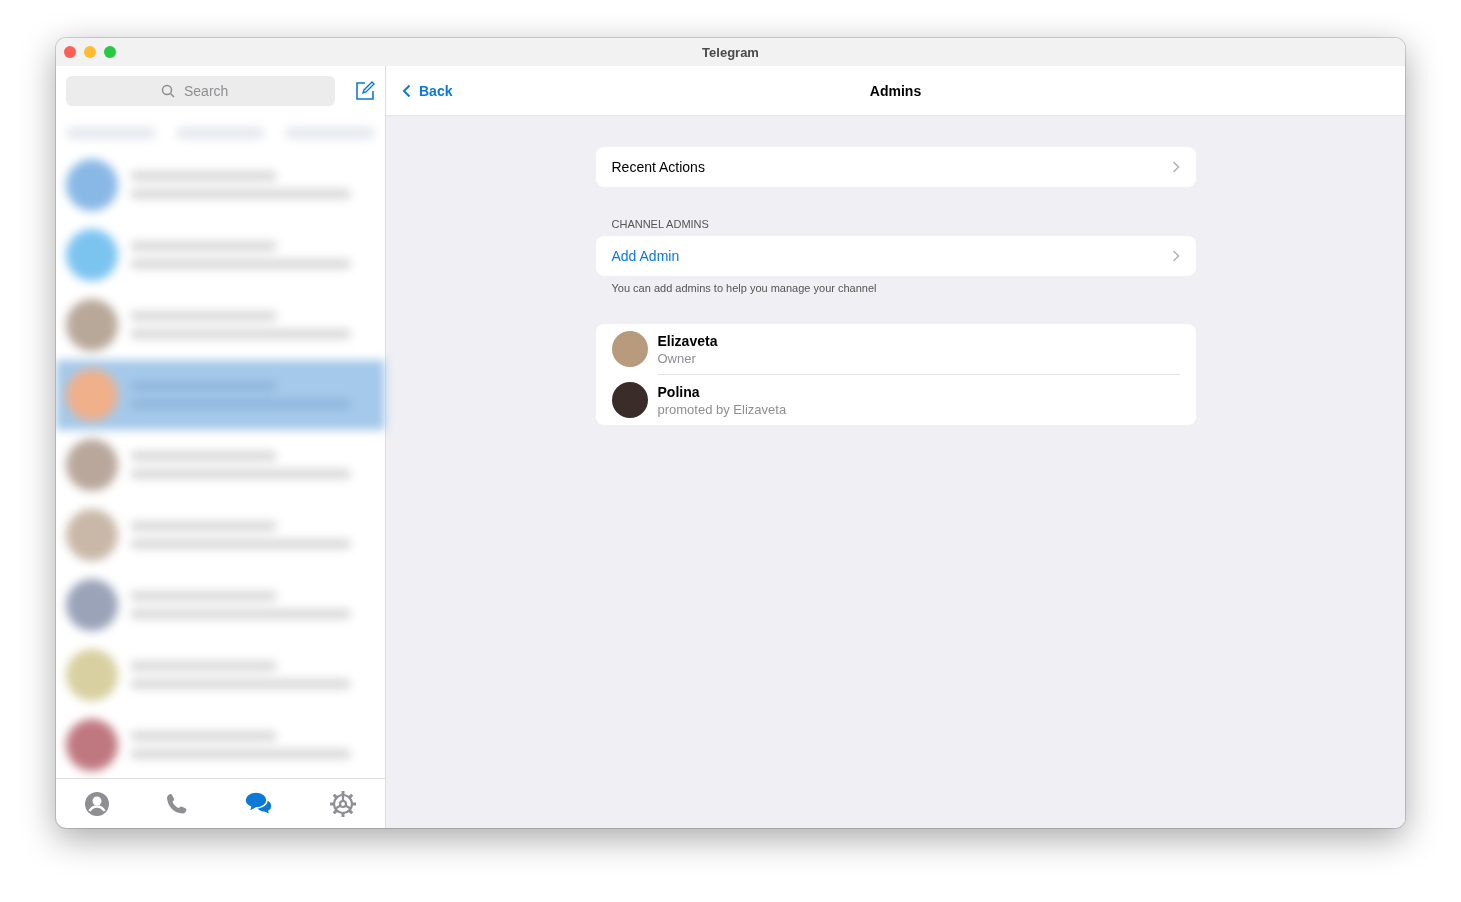 The width and height of the screenshot is (1461, 902). I want to click on back-button: Back, so click(427, 90).